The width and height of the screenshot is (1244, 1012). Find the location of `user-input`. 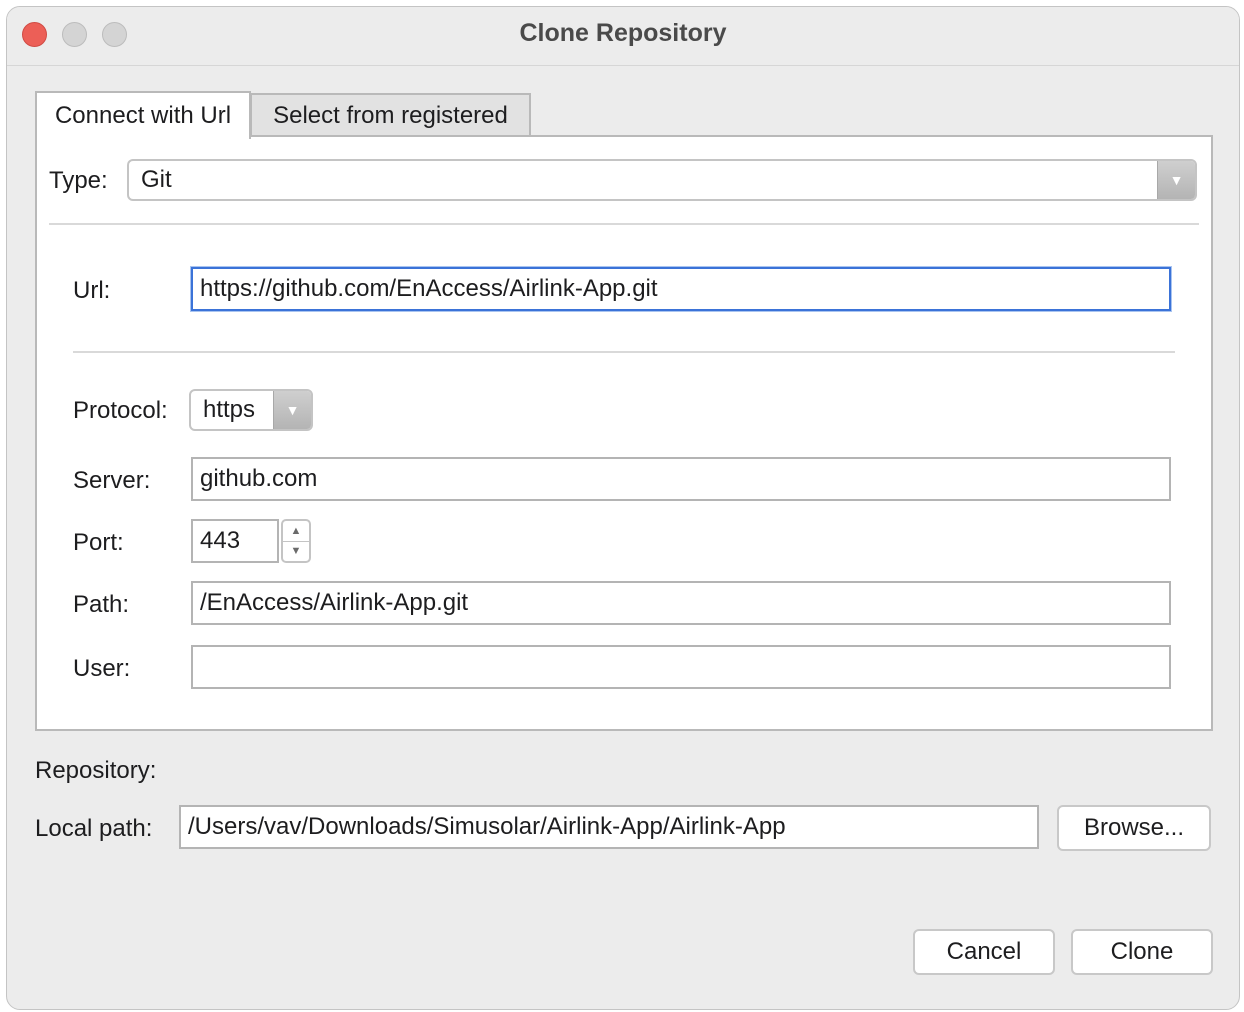

user-input is located at coordinates (681, 667).